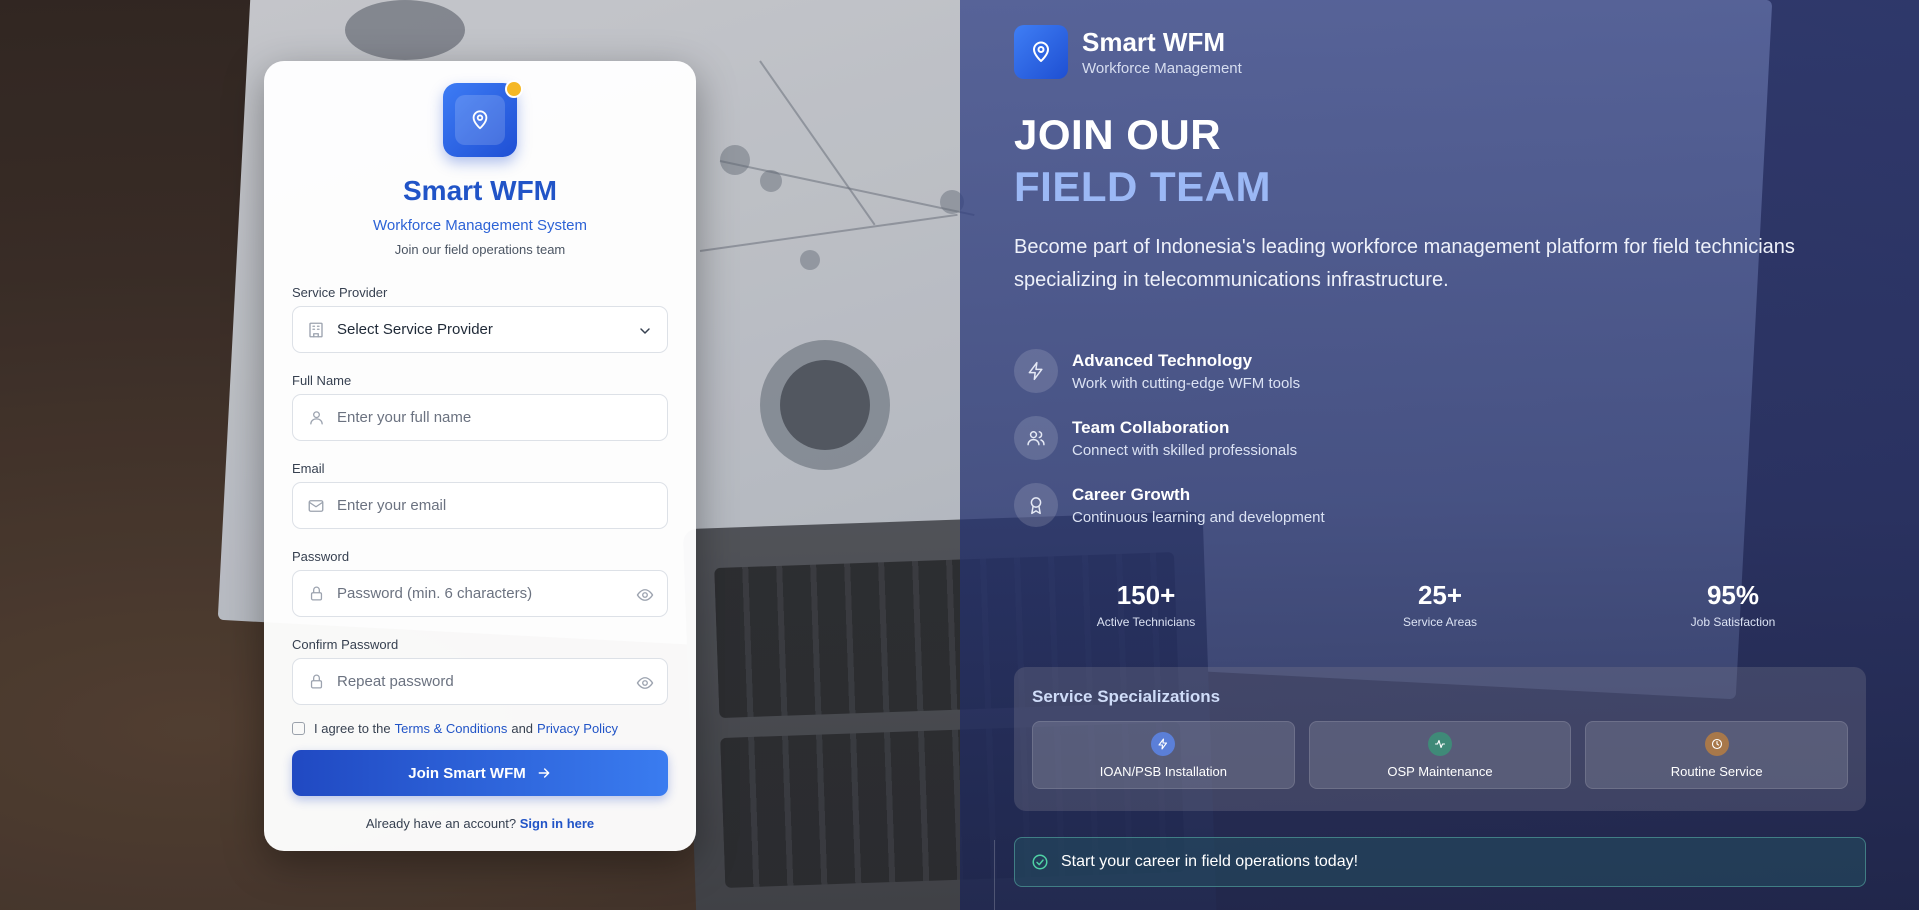 This screenshot has height=910, width=1919. Describe the element at coordinates (1444, 52) in the screenshot. I see `brand: Smart WFM Workforce Management` at that location.